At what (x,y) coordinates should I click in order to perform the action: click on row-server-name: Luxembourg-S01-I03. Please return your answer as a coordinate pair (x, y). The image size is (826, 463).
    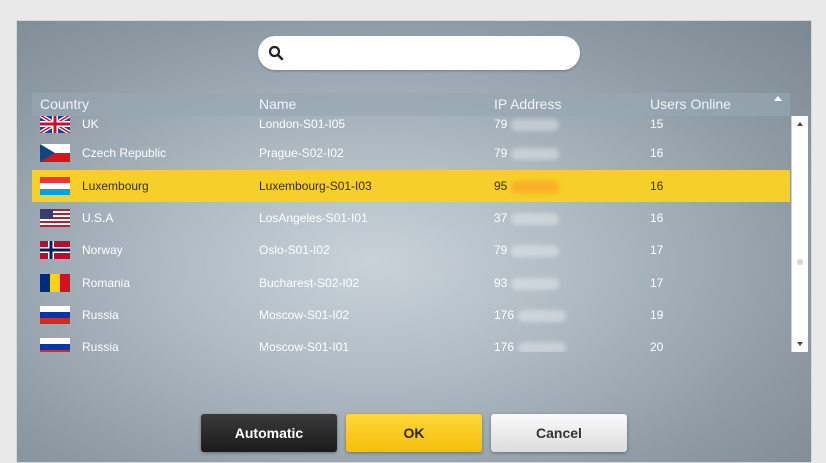
    Looking at the image, I should click on (315, 186).